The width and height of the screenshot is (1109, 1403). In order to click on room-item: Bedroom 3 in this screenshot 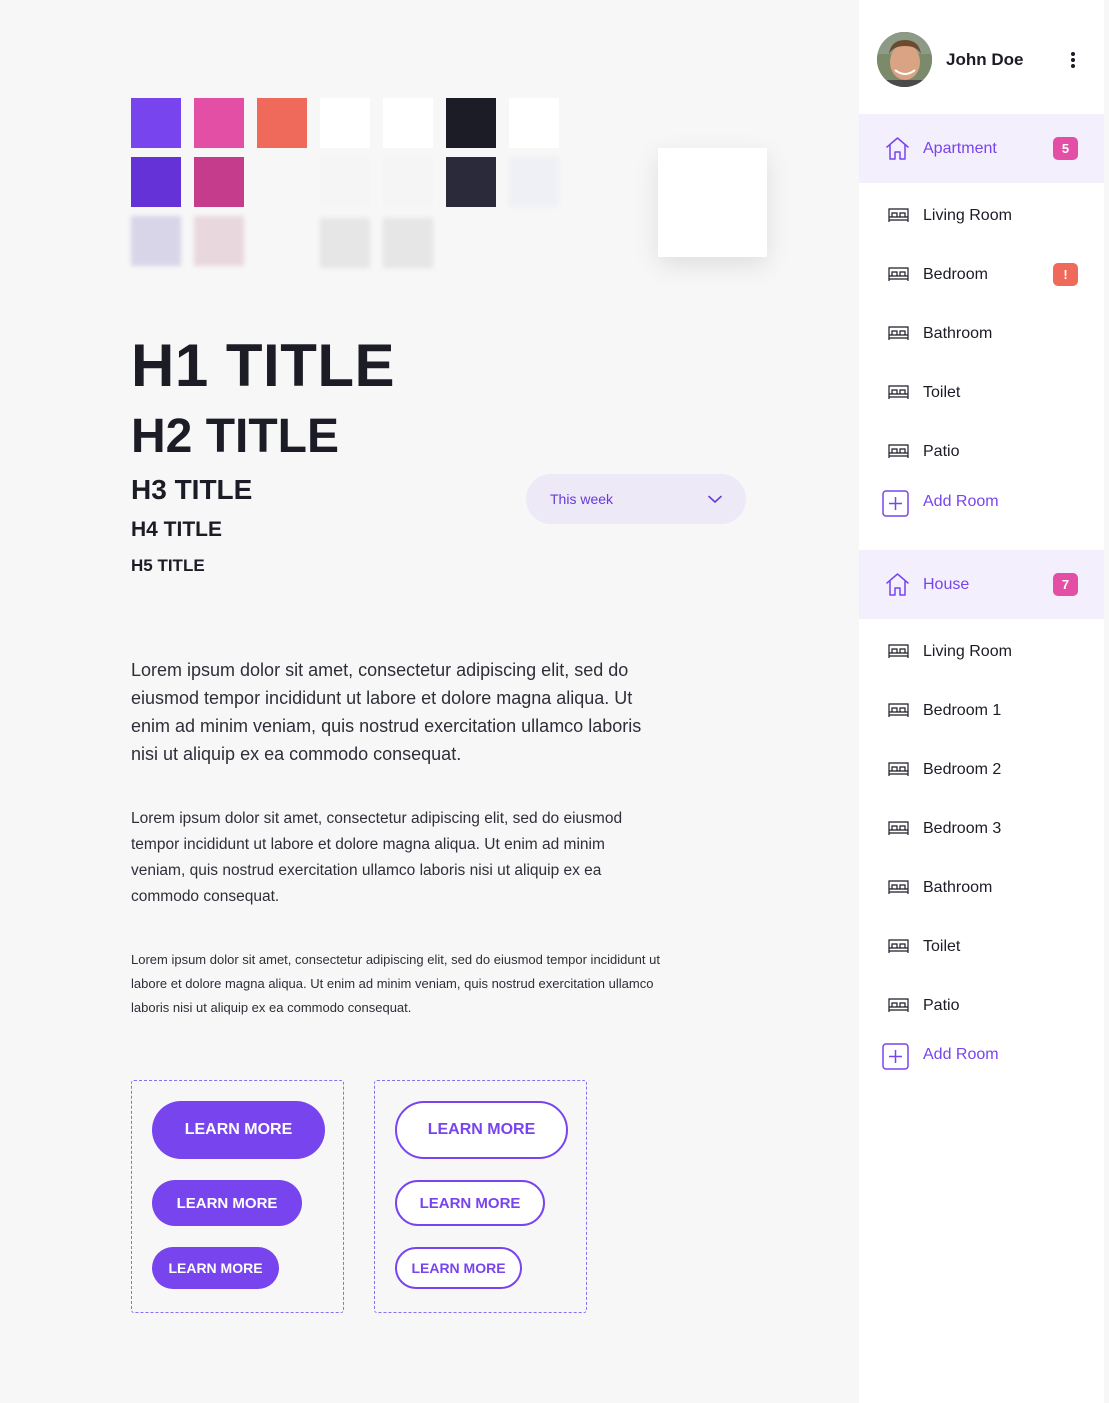, I will do `click(981, 829)`.